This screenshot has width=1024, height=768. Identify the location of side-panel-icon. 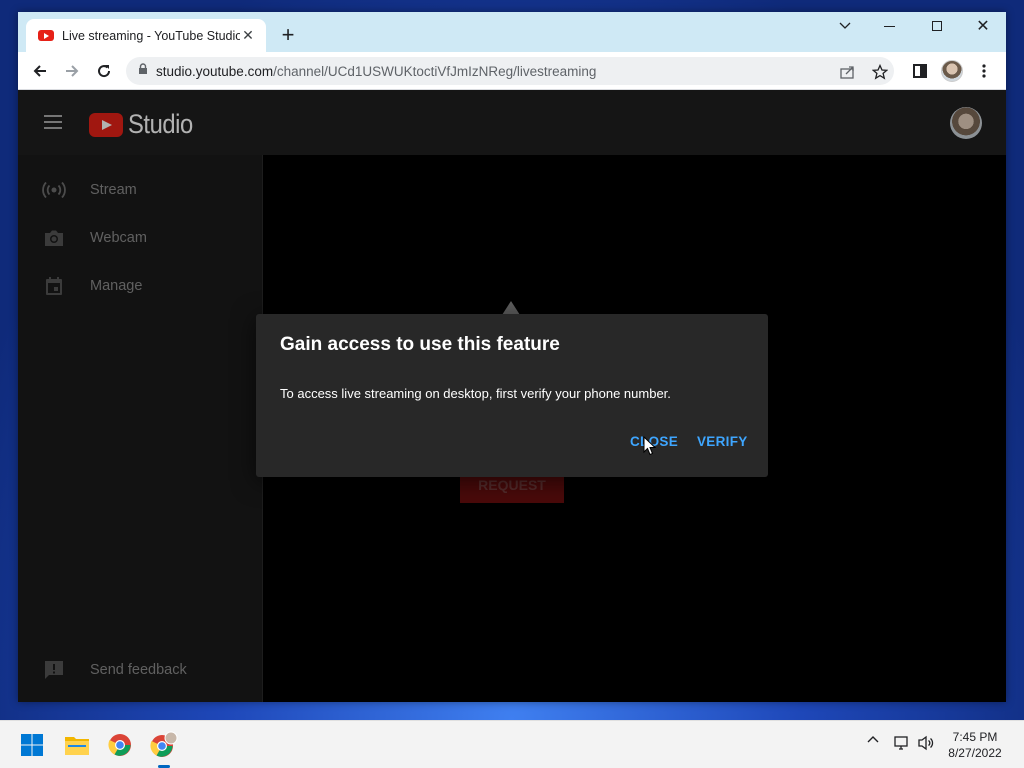
(920, 71).